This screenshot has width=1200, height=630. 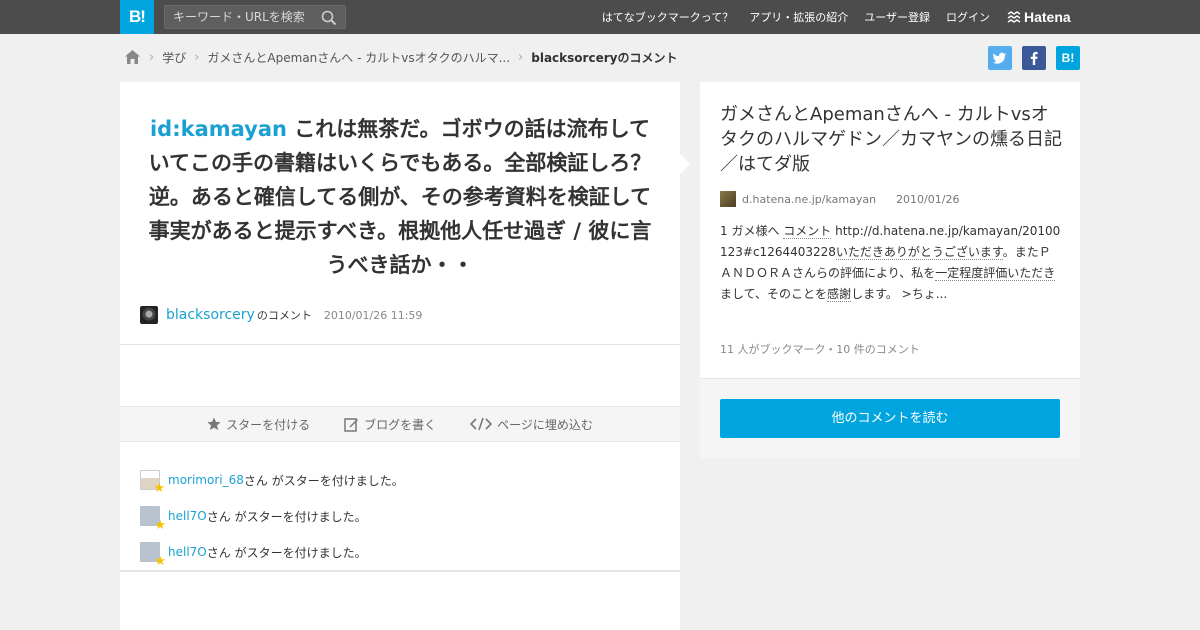 I want to click on entry-footer: 他のコメントを読む, so click(x=890, y=418).